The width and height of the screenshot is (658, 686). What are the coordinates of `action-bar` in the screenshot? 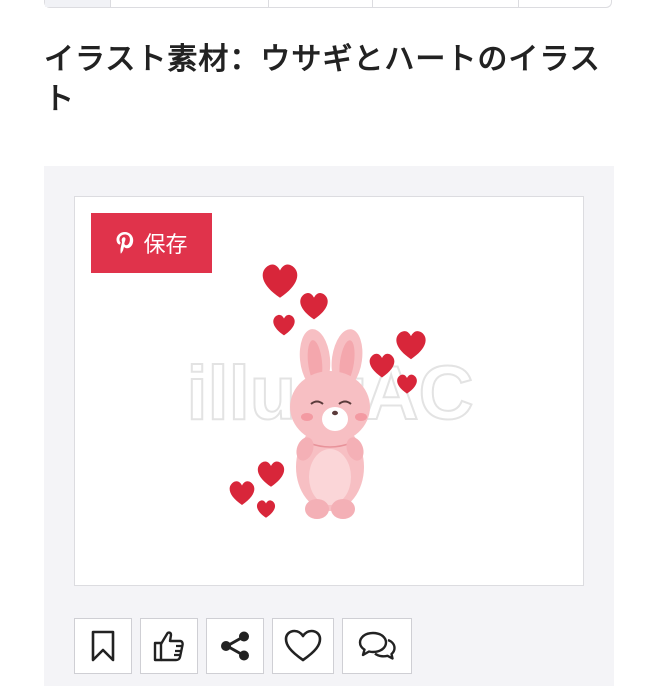 It's located at (243, 646).